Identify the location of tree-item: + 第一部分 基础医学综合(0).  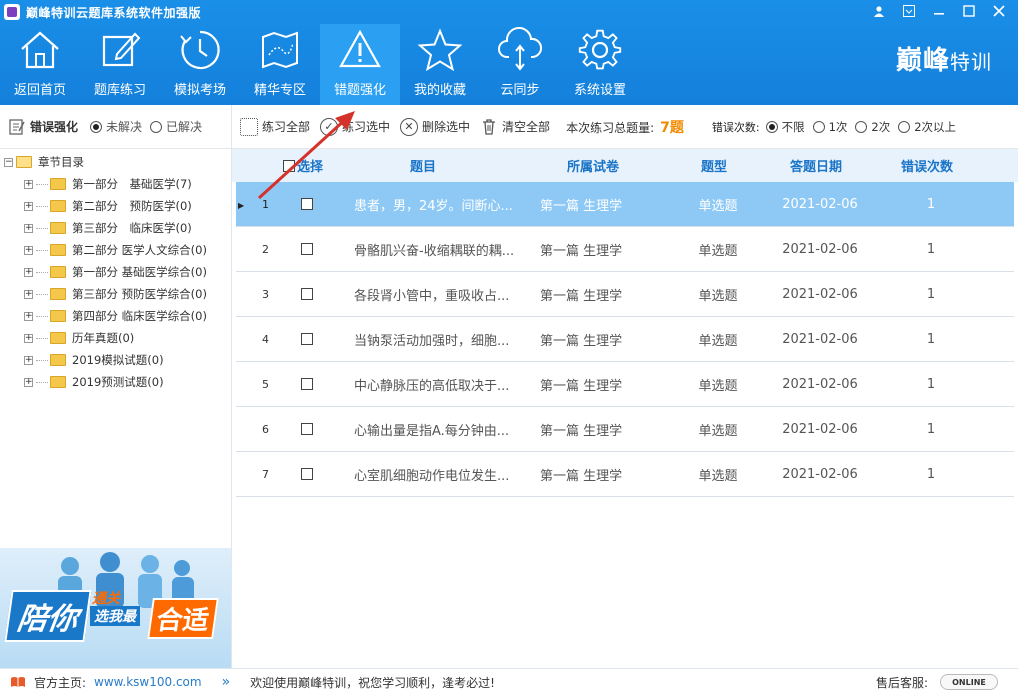
(115, 272).